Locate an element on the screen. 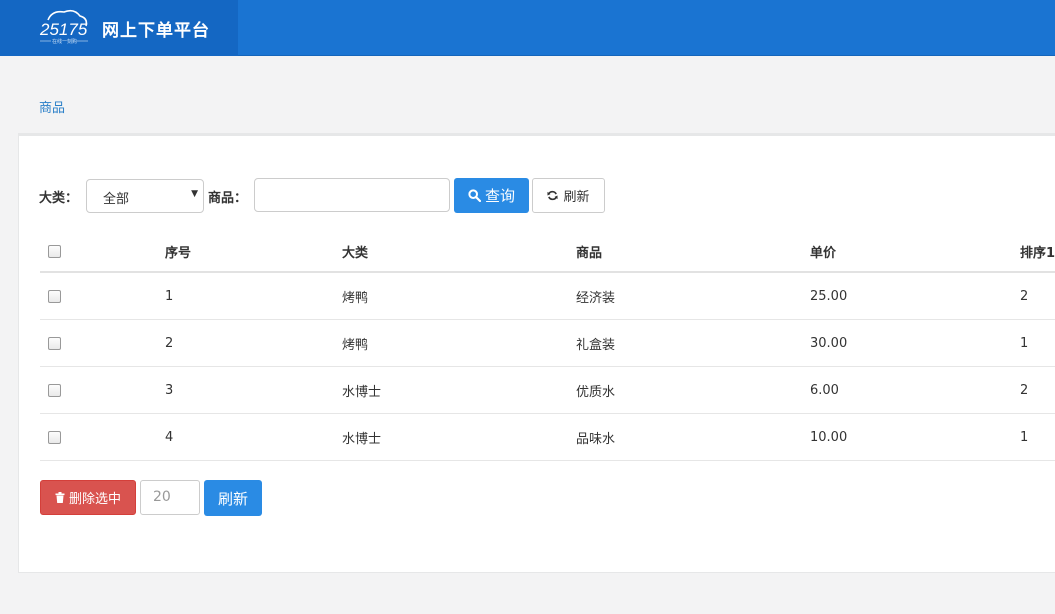  column-header-product: 商品 is located at coordinates (589, 250).